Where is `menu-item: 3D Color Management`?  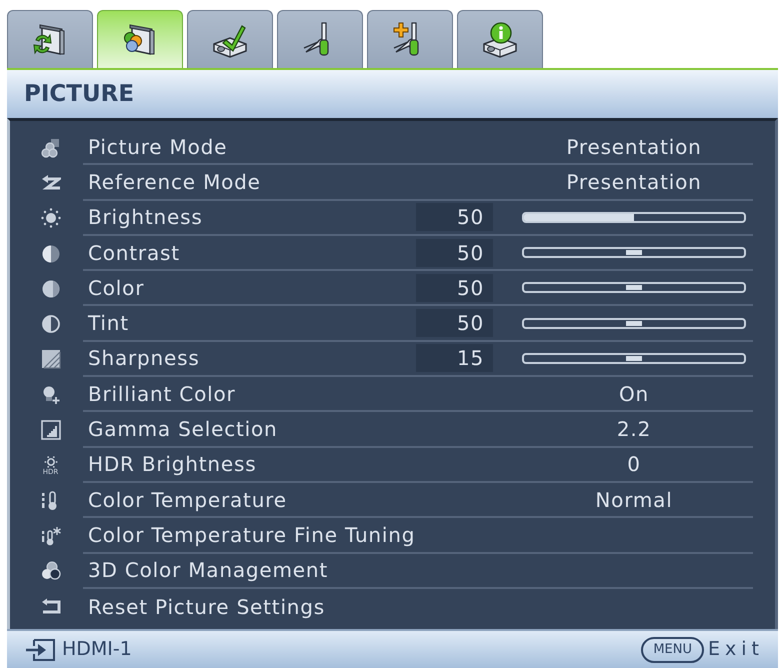
menu-item: 3D Color Management is located at coordinates (418, 570).